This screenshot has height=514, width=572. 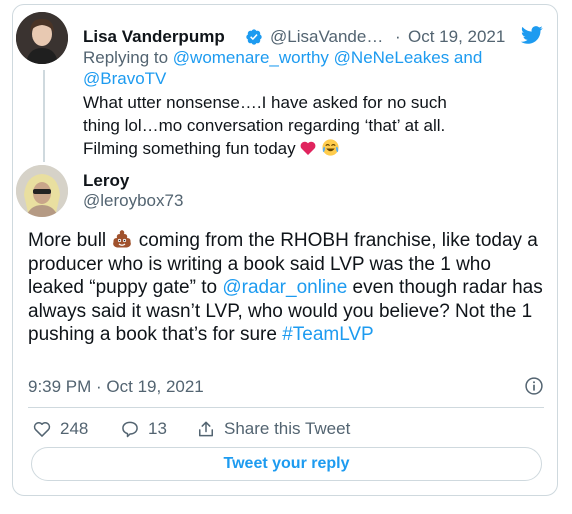 I want to click on quoted-date: Oct 19, 2021, so click(x=456, y=37).